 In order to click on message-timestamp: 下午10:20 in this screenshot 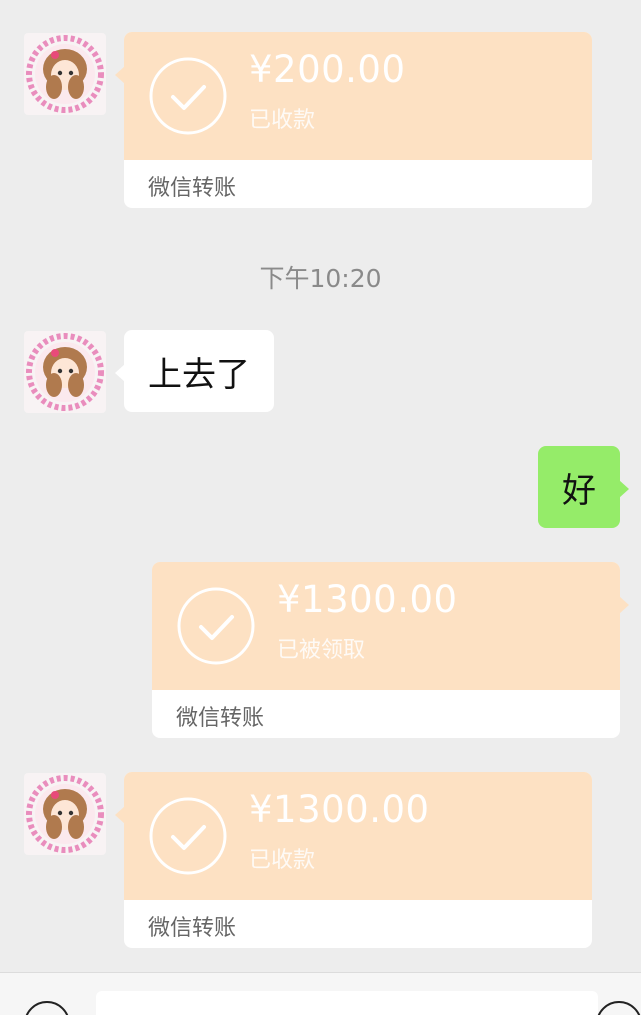, I will do `click(320, 278)`.